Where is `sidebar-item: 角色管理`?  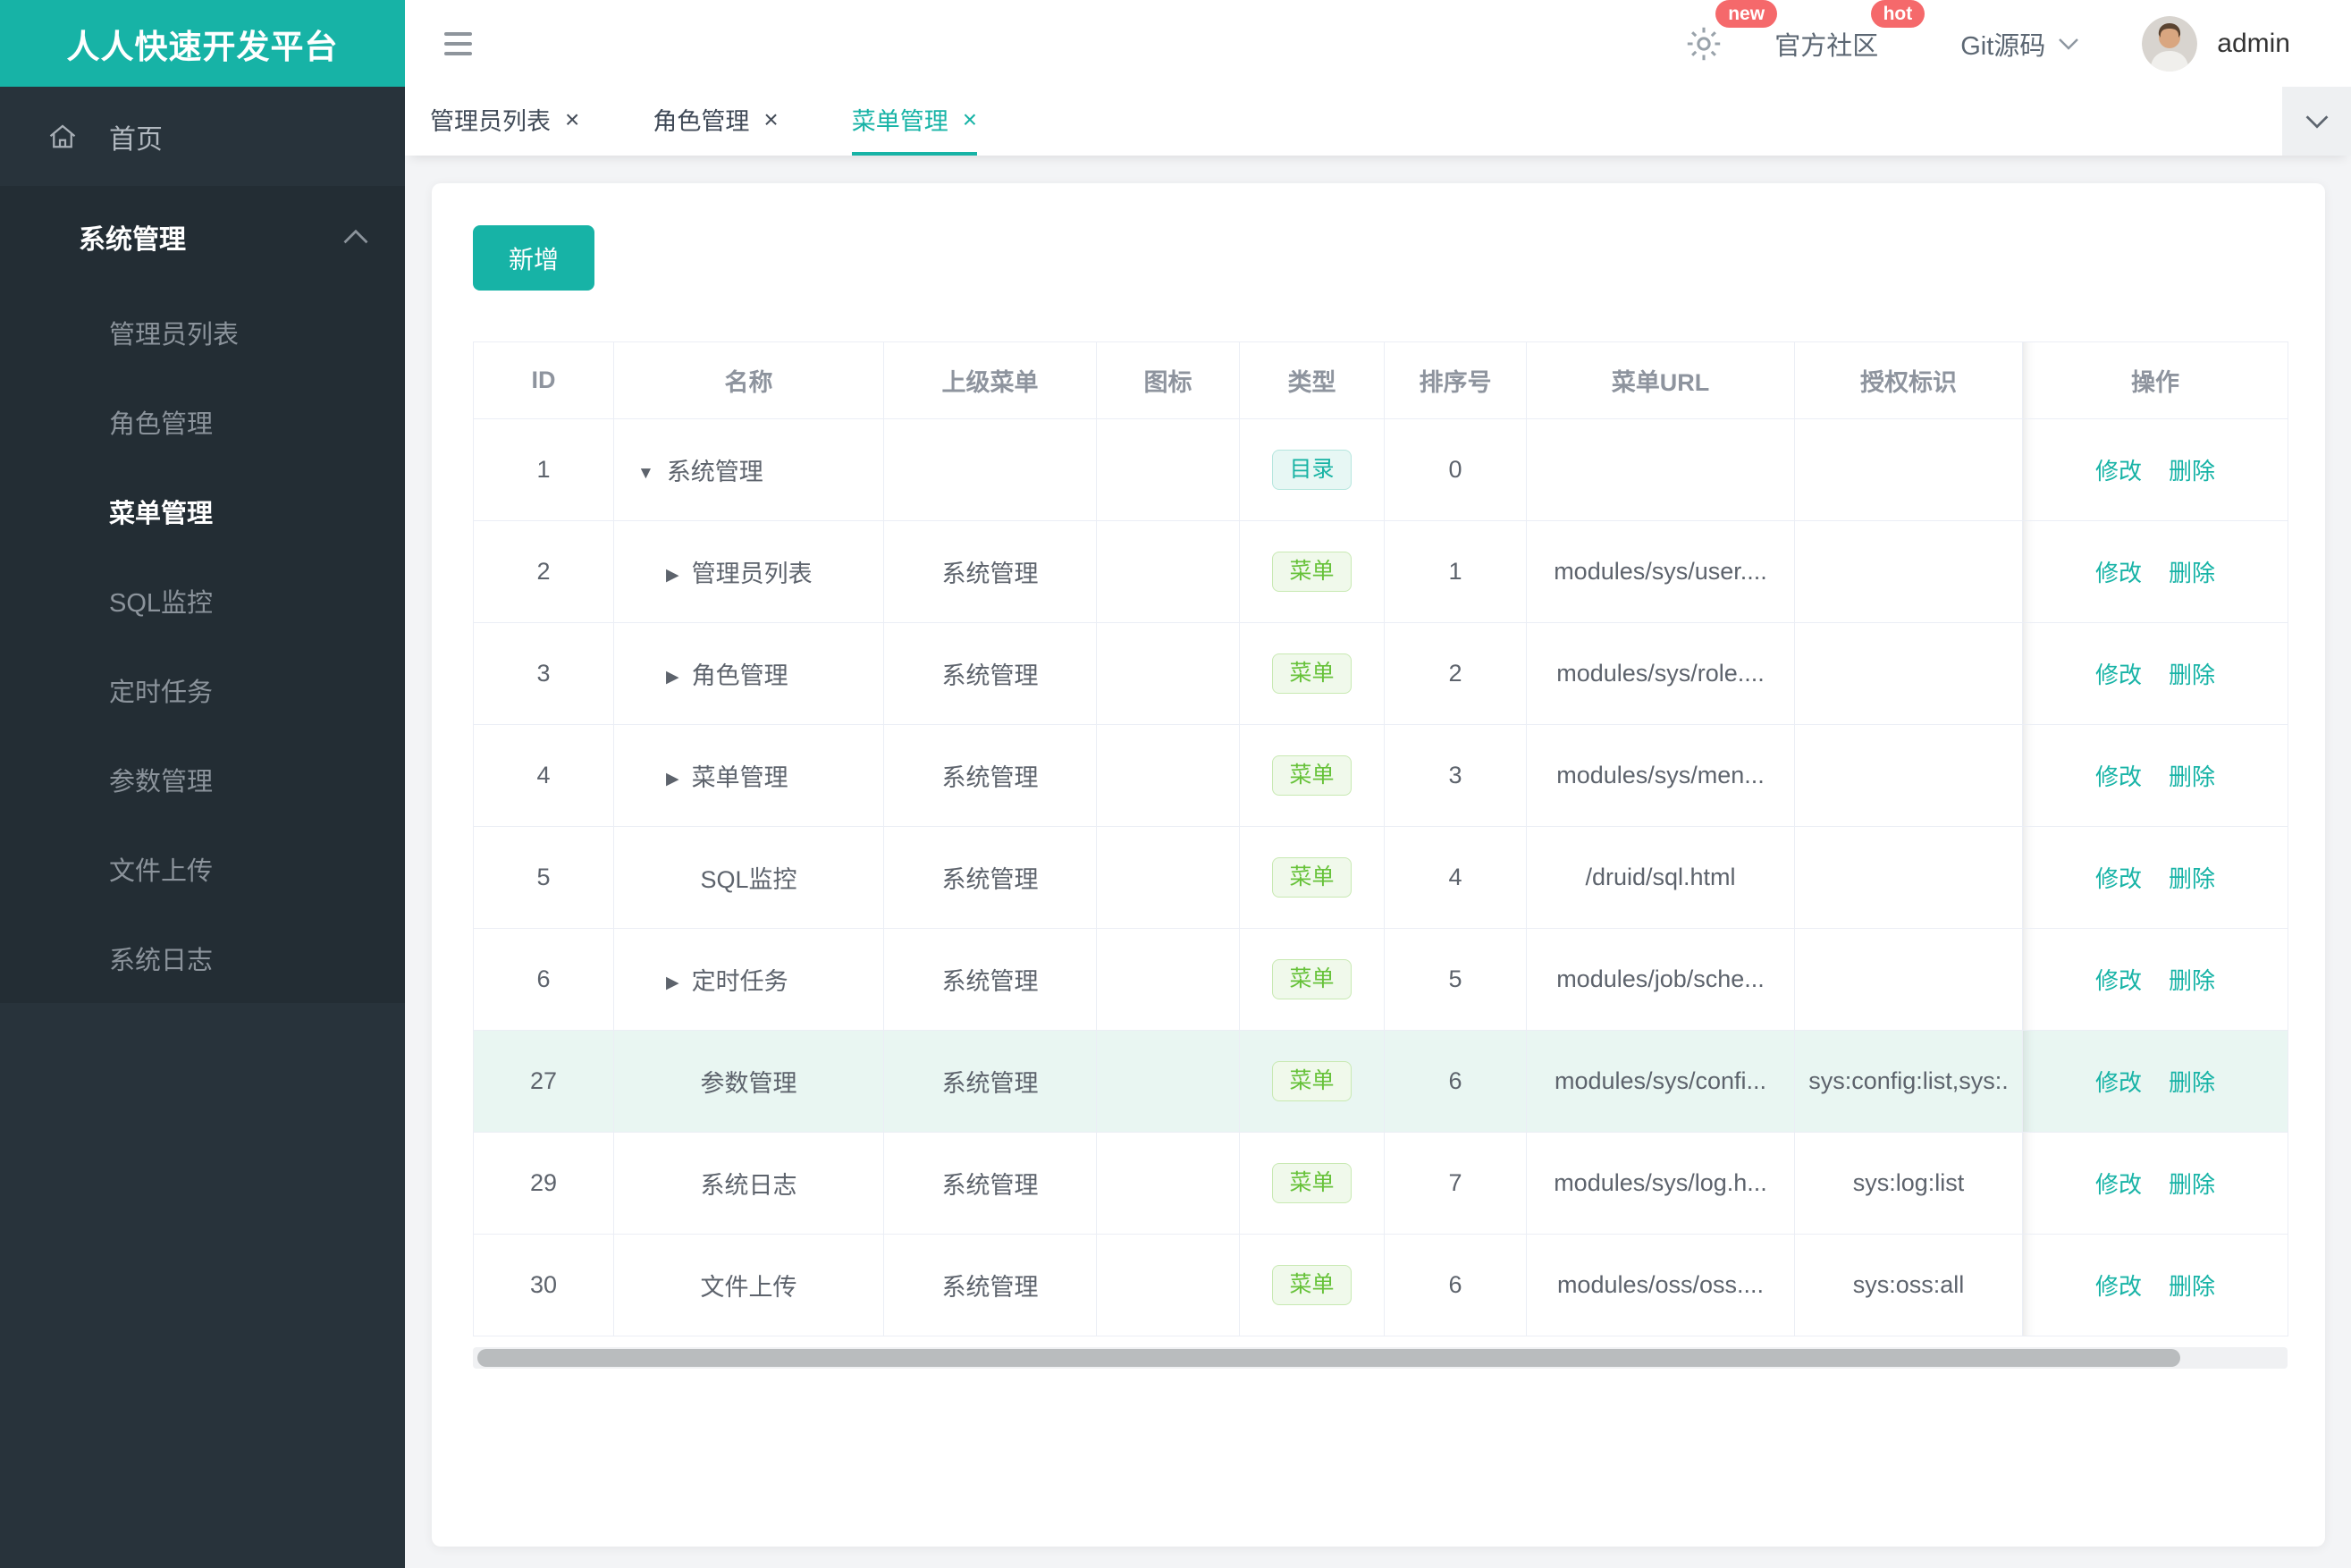
sidebar-item: 角色管理 is located at coordinates (202, 422).